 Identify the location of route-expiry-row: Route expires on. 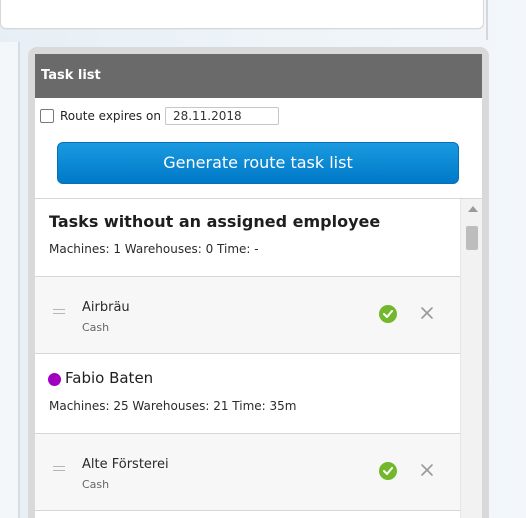
(159, 116).